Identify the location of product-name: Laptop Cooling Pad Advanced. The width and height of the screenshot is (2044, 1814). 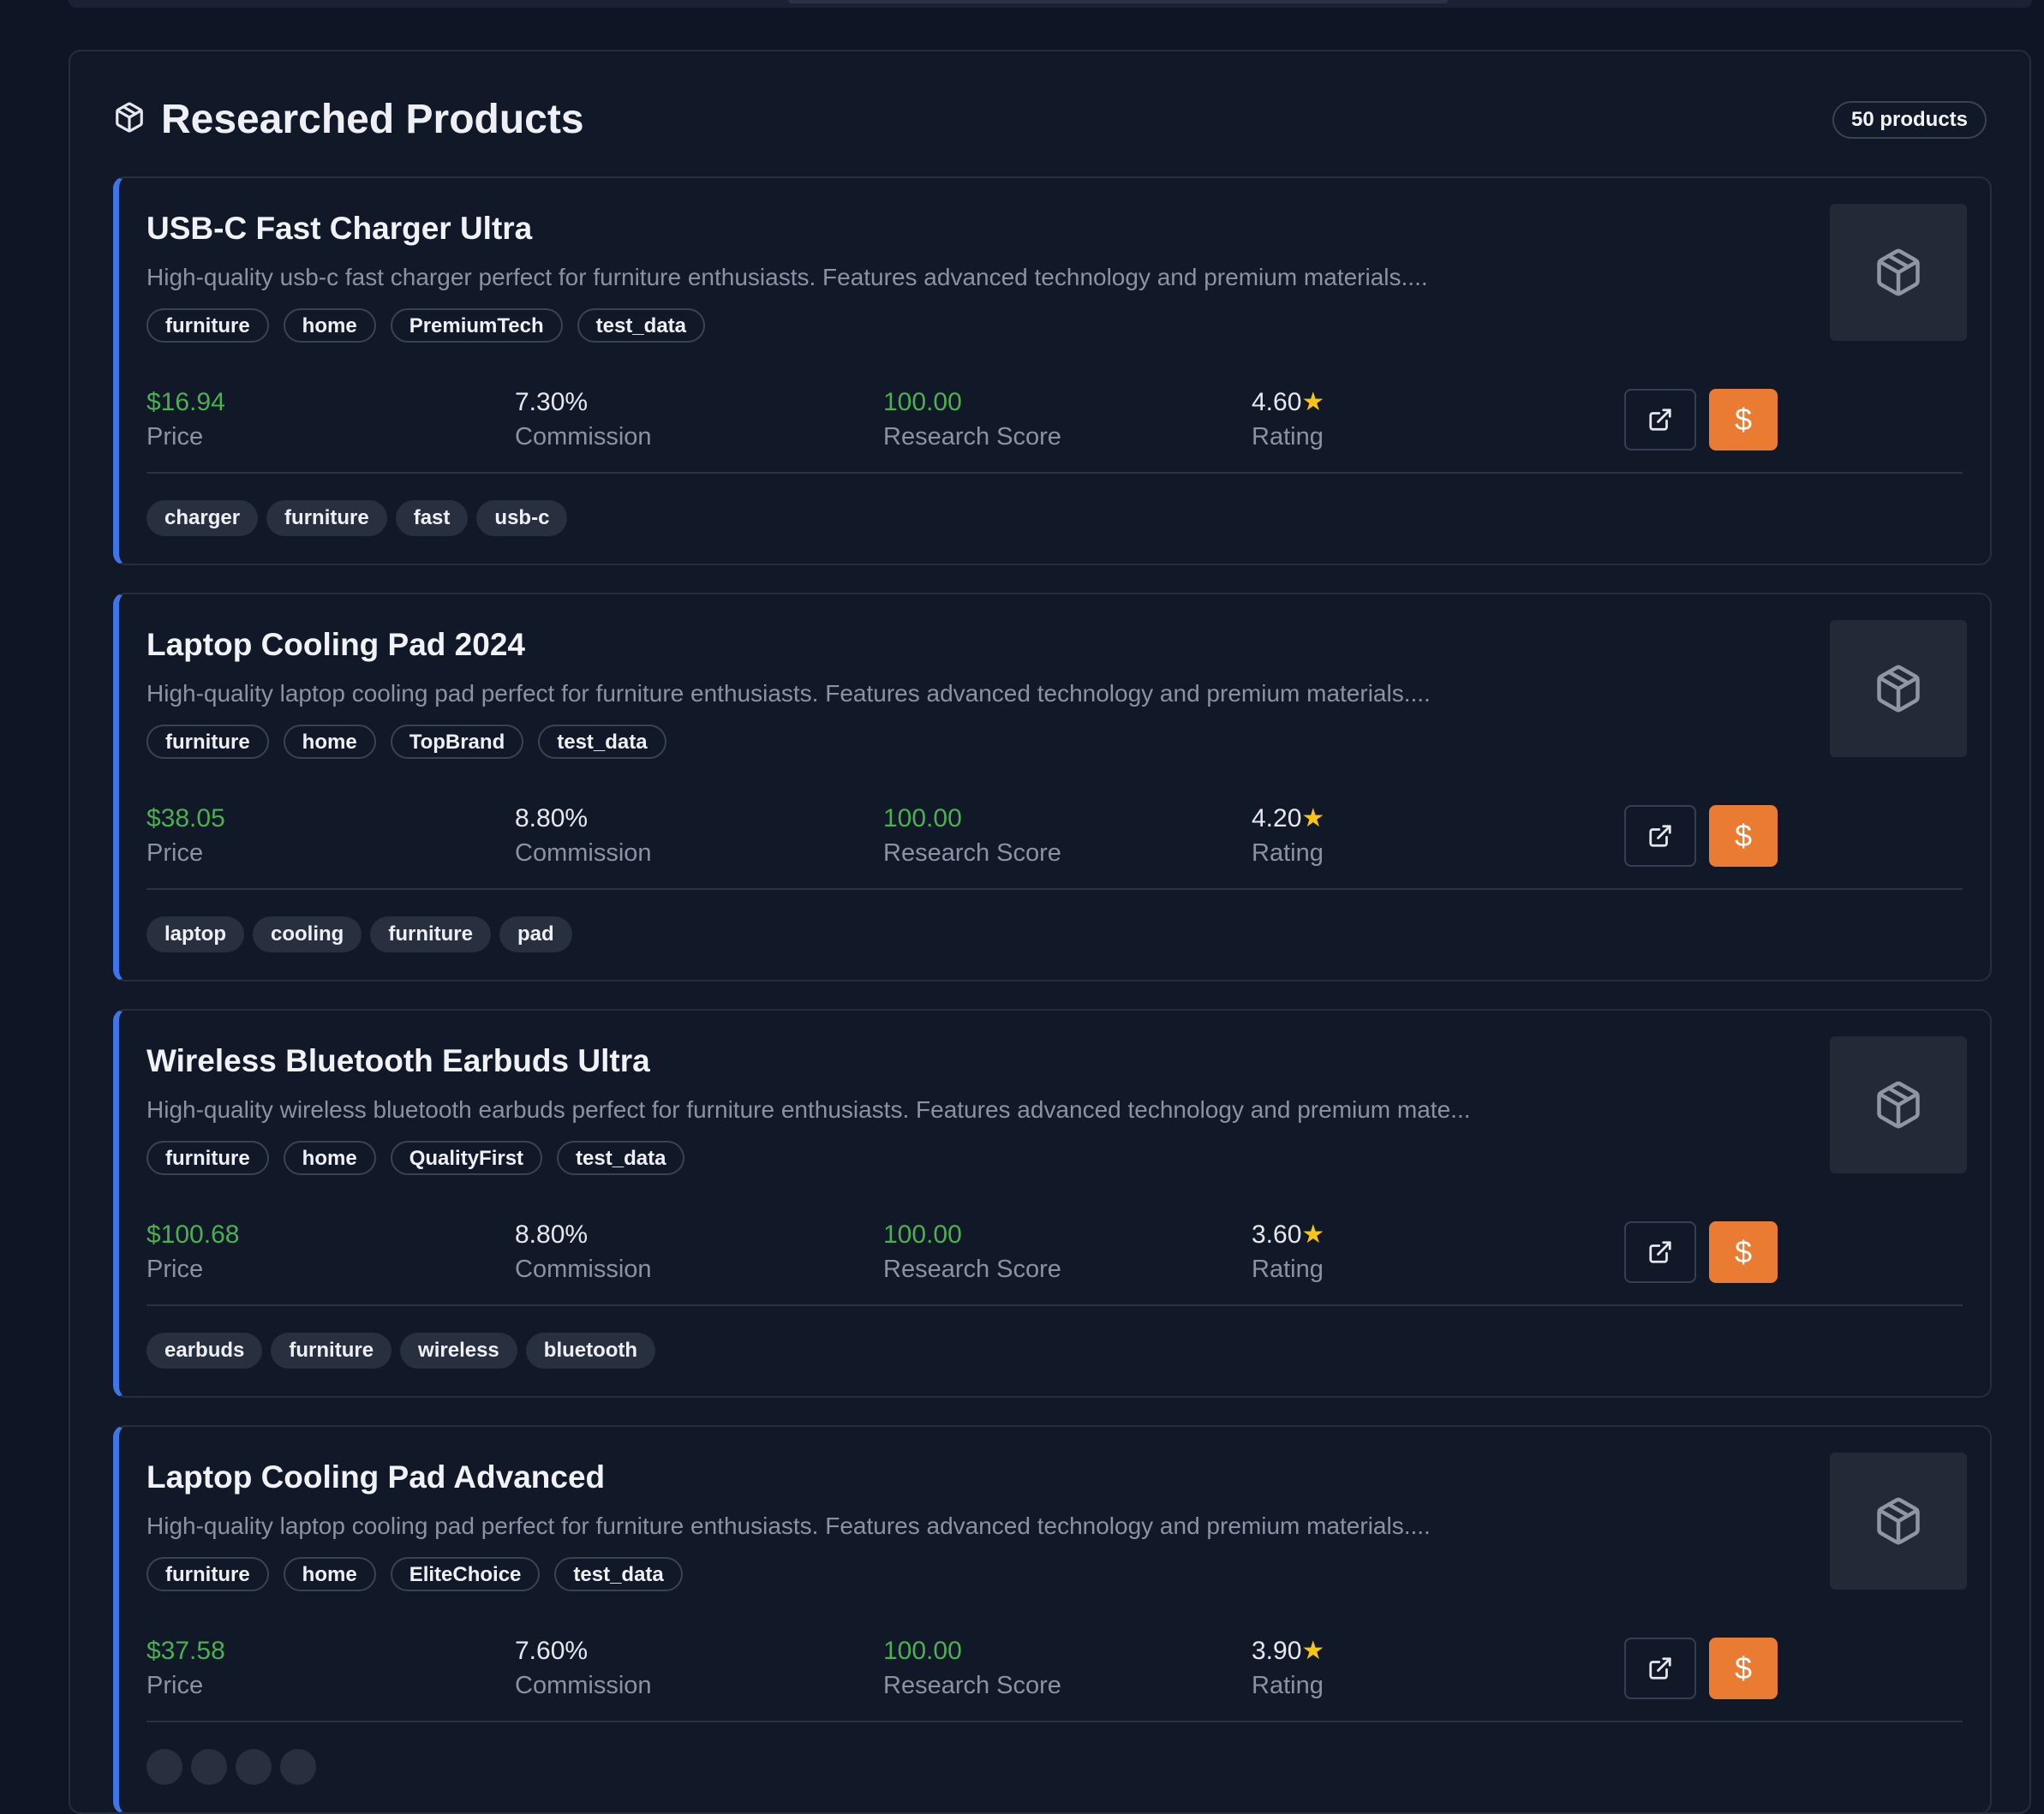
(376, 1477).